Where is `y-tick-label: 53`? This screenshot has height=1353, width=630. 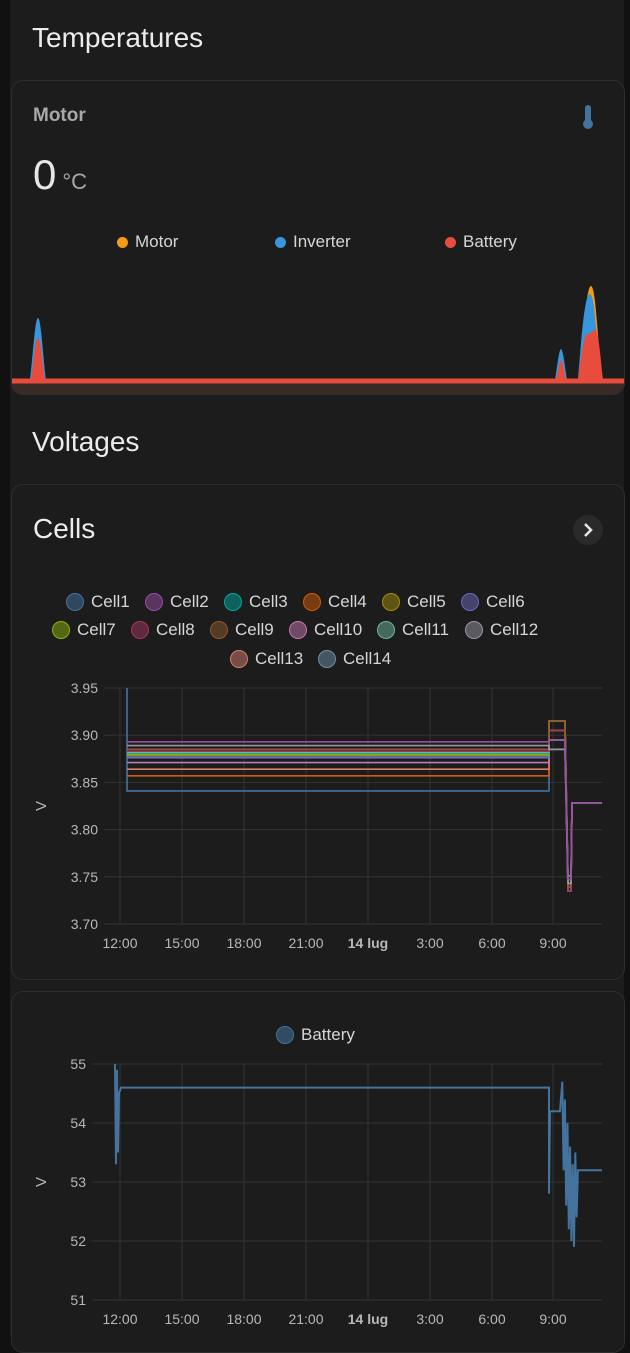
y-tick-label: 53 is located at coordinates (78, 1182).